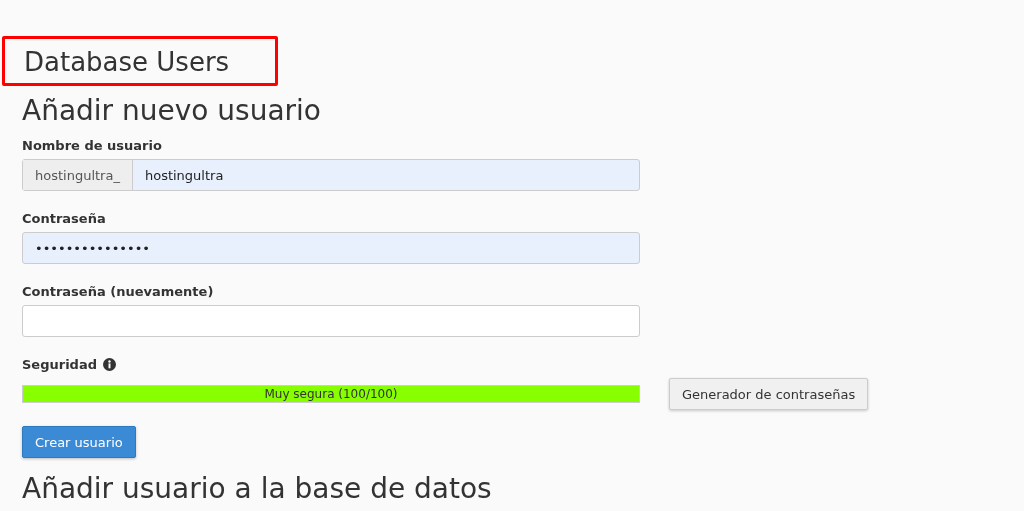 This screenshot has height=511, width=1024. Describe the element at coordinates (769, 394) in the screenshot. I see `password-generator-button: Generador de contraseñas` at that location.